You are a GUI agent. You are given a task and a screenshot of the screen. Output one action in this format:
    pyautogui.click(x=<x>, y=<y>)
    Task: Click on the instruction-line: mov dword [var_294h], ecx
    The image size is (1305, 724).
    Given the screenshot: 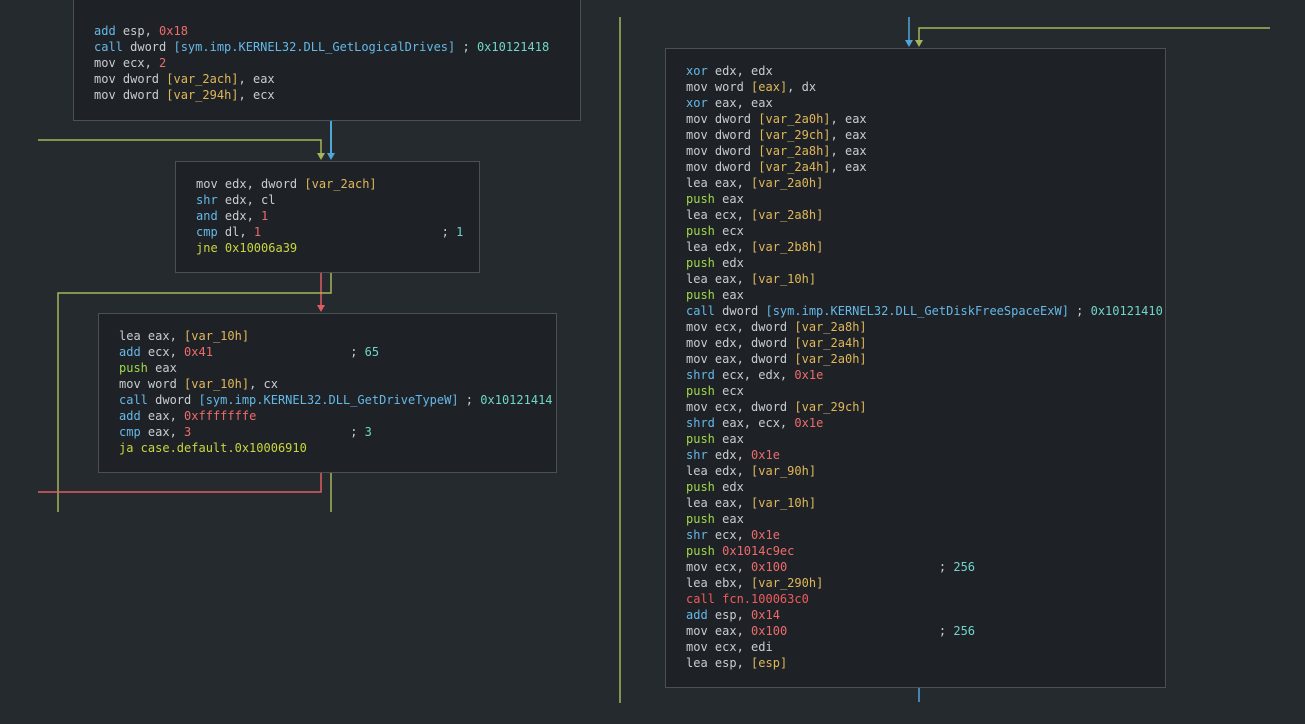 What is the action you would take?
    pyautogui.click(x=184, y=95)
    